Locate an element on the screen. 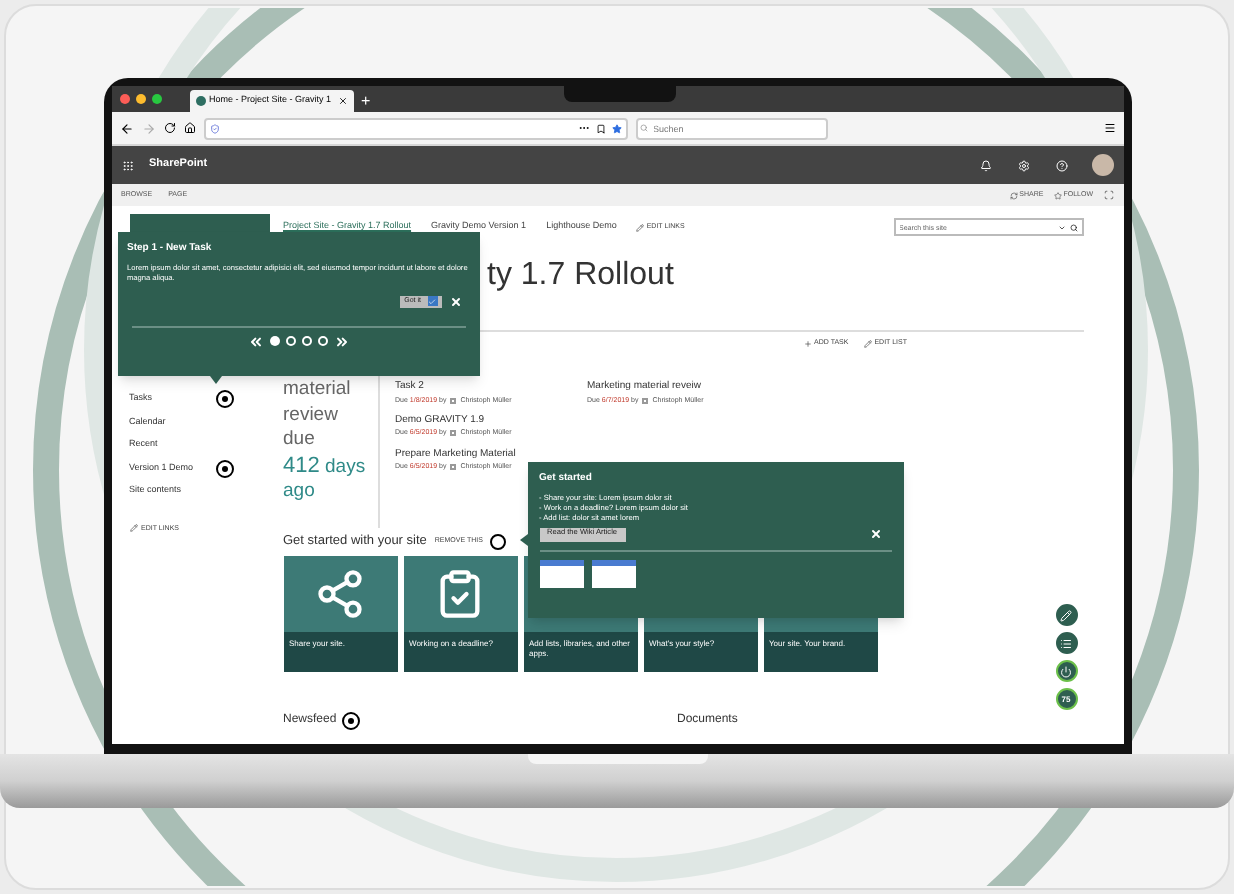  new-tab-button: + is located at coordinates (366, 101).